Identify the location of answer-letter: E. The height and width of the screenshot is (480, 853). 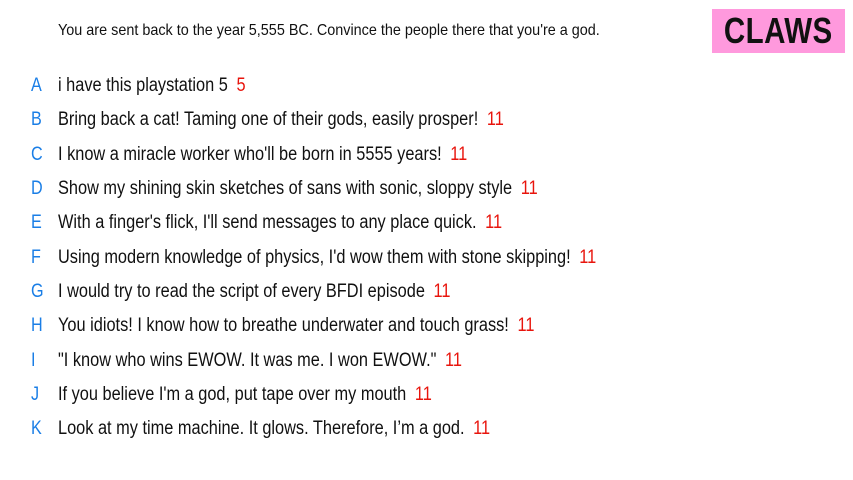
(36, 223).